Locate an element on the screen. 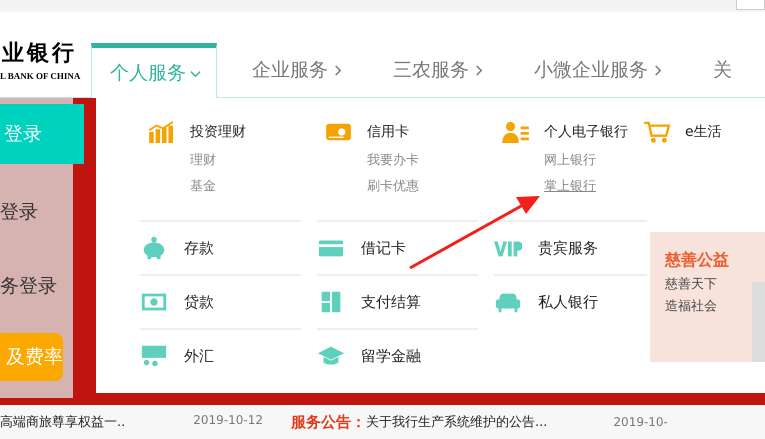 Image resolution: width=765 pixels, height=439 pixels. menu-item: 贷款 is located at coordinates (199, 302).